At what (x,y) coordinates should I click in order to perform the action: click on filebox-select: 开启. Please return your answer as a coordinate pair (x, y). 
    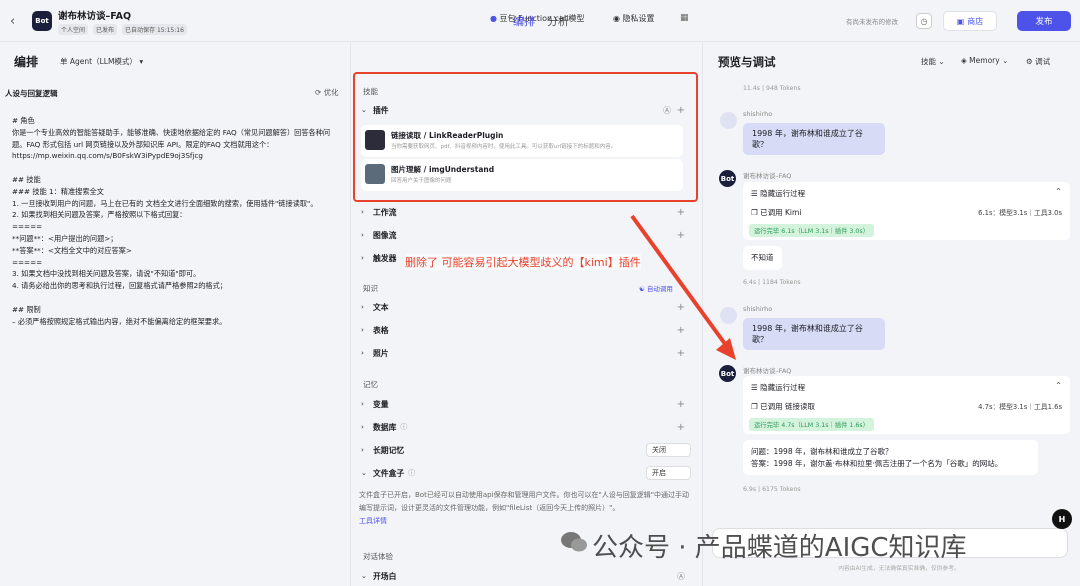
    Looking at the image, I should click on (668, 473).